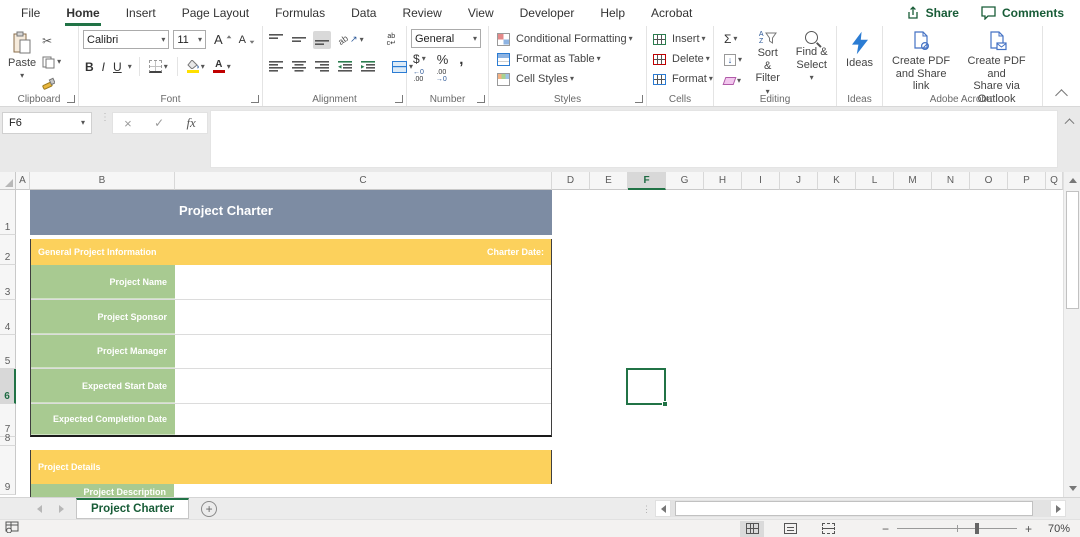  What do you see at coordinates (126, 39) in the screenshot?
I see `font-name-select: Calibri ▾` at bounding box center [126, 39].